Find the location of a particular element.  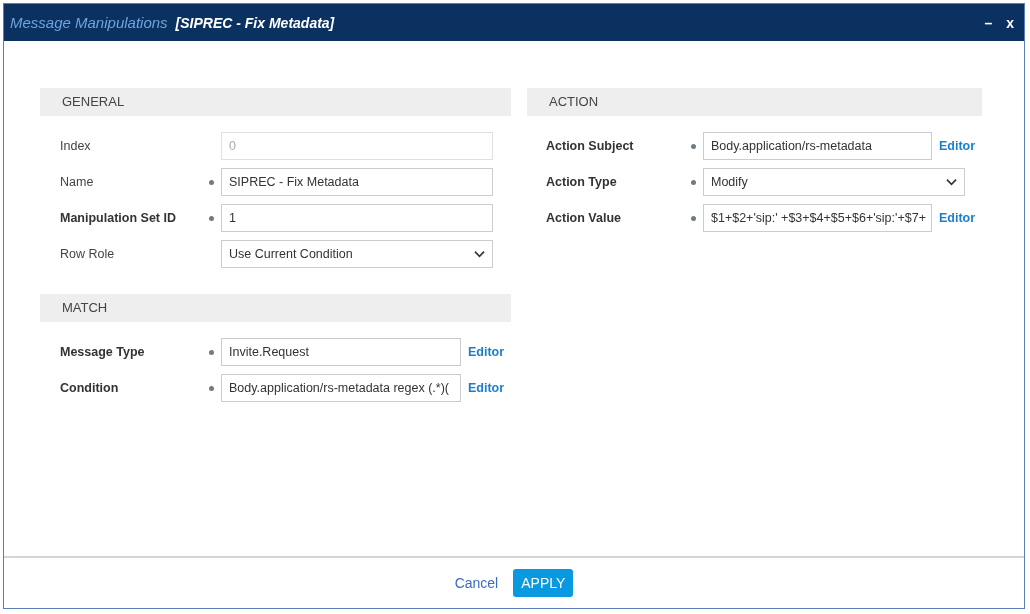

field-label: Row Role is located at coordinates (88, 254).